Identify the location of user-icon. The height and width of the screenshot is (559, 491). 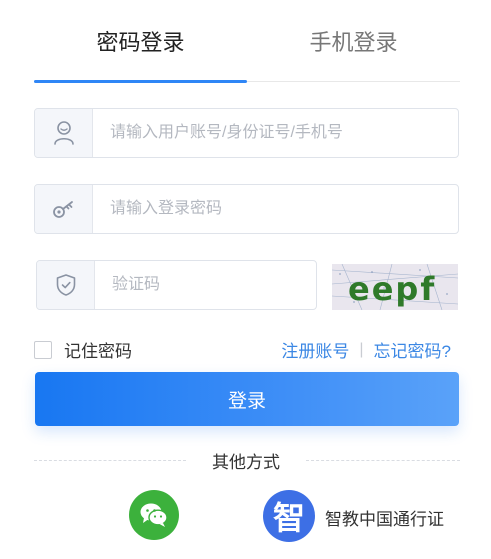
(64, 133).